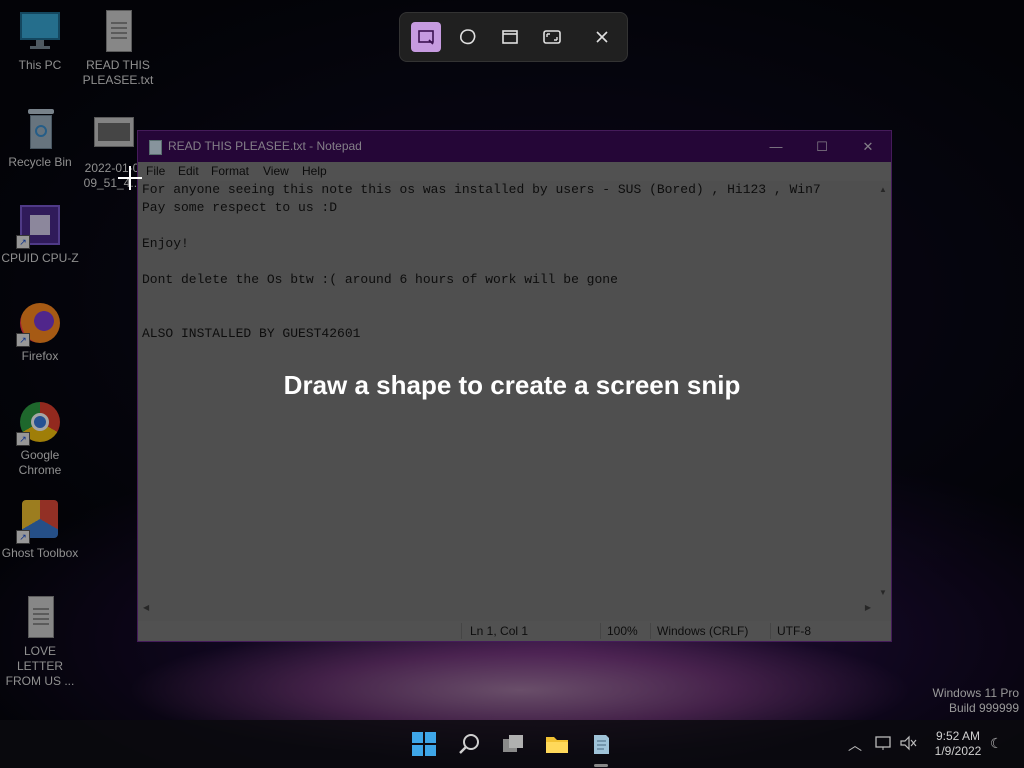 The image size is (1024, 768). I want to click on speaker-icon, so click(908, 743).